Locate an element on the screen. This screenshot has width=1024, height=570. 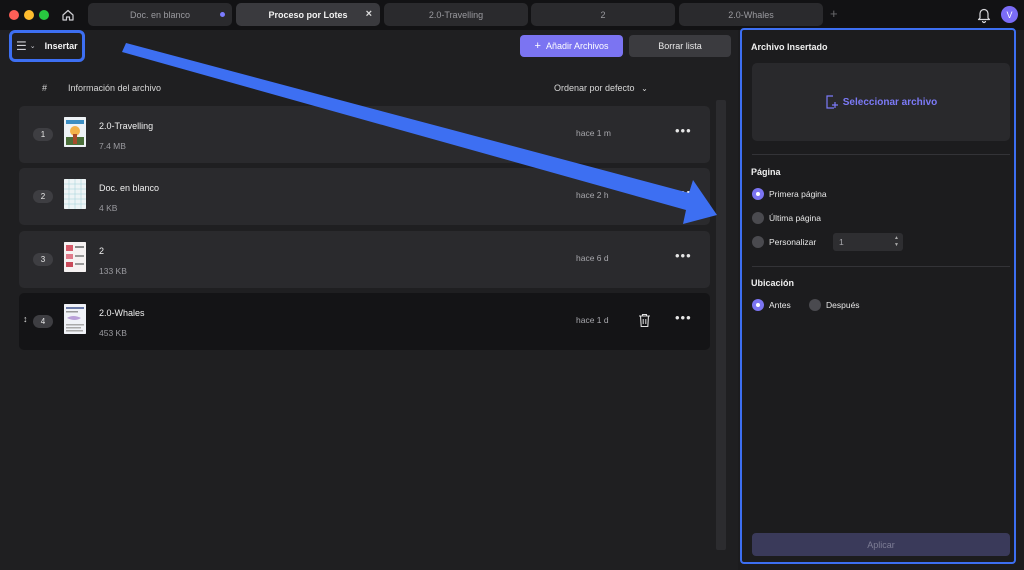
radio-label: Última página is located at coordinates (795, 218).